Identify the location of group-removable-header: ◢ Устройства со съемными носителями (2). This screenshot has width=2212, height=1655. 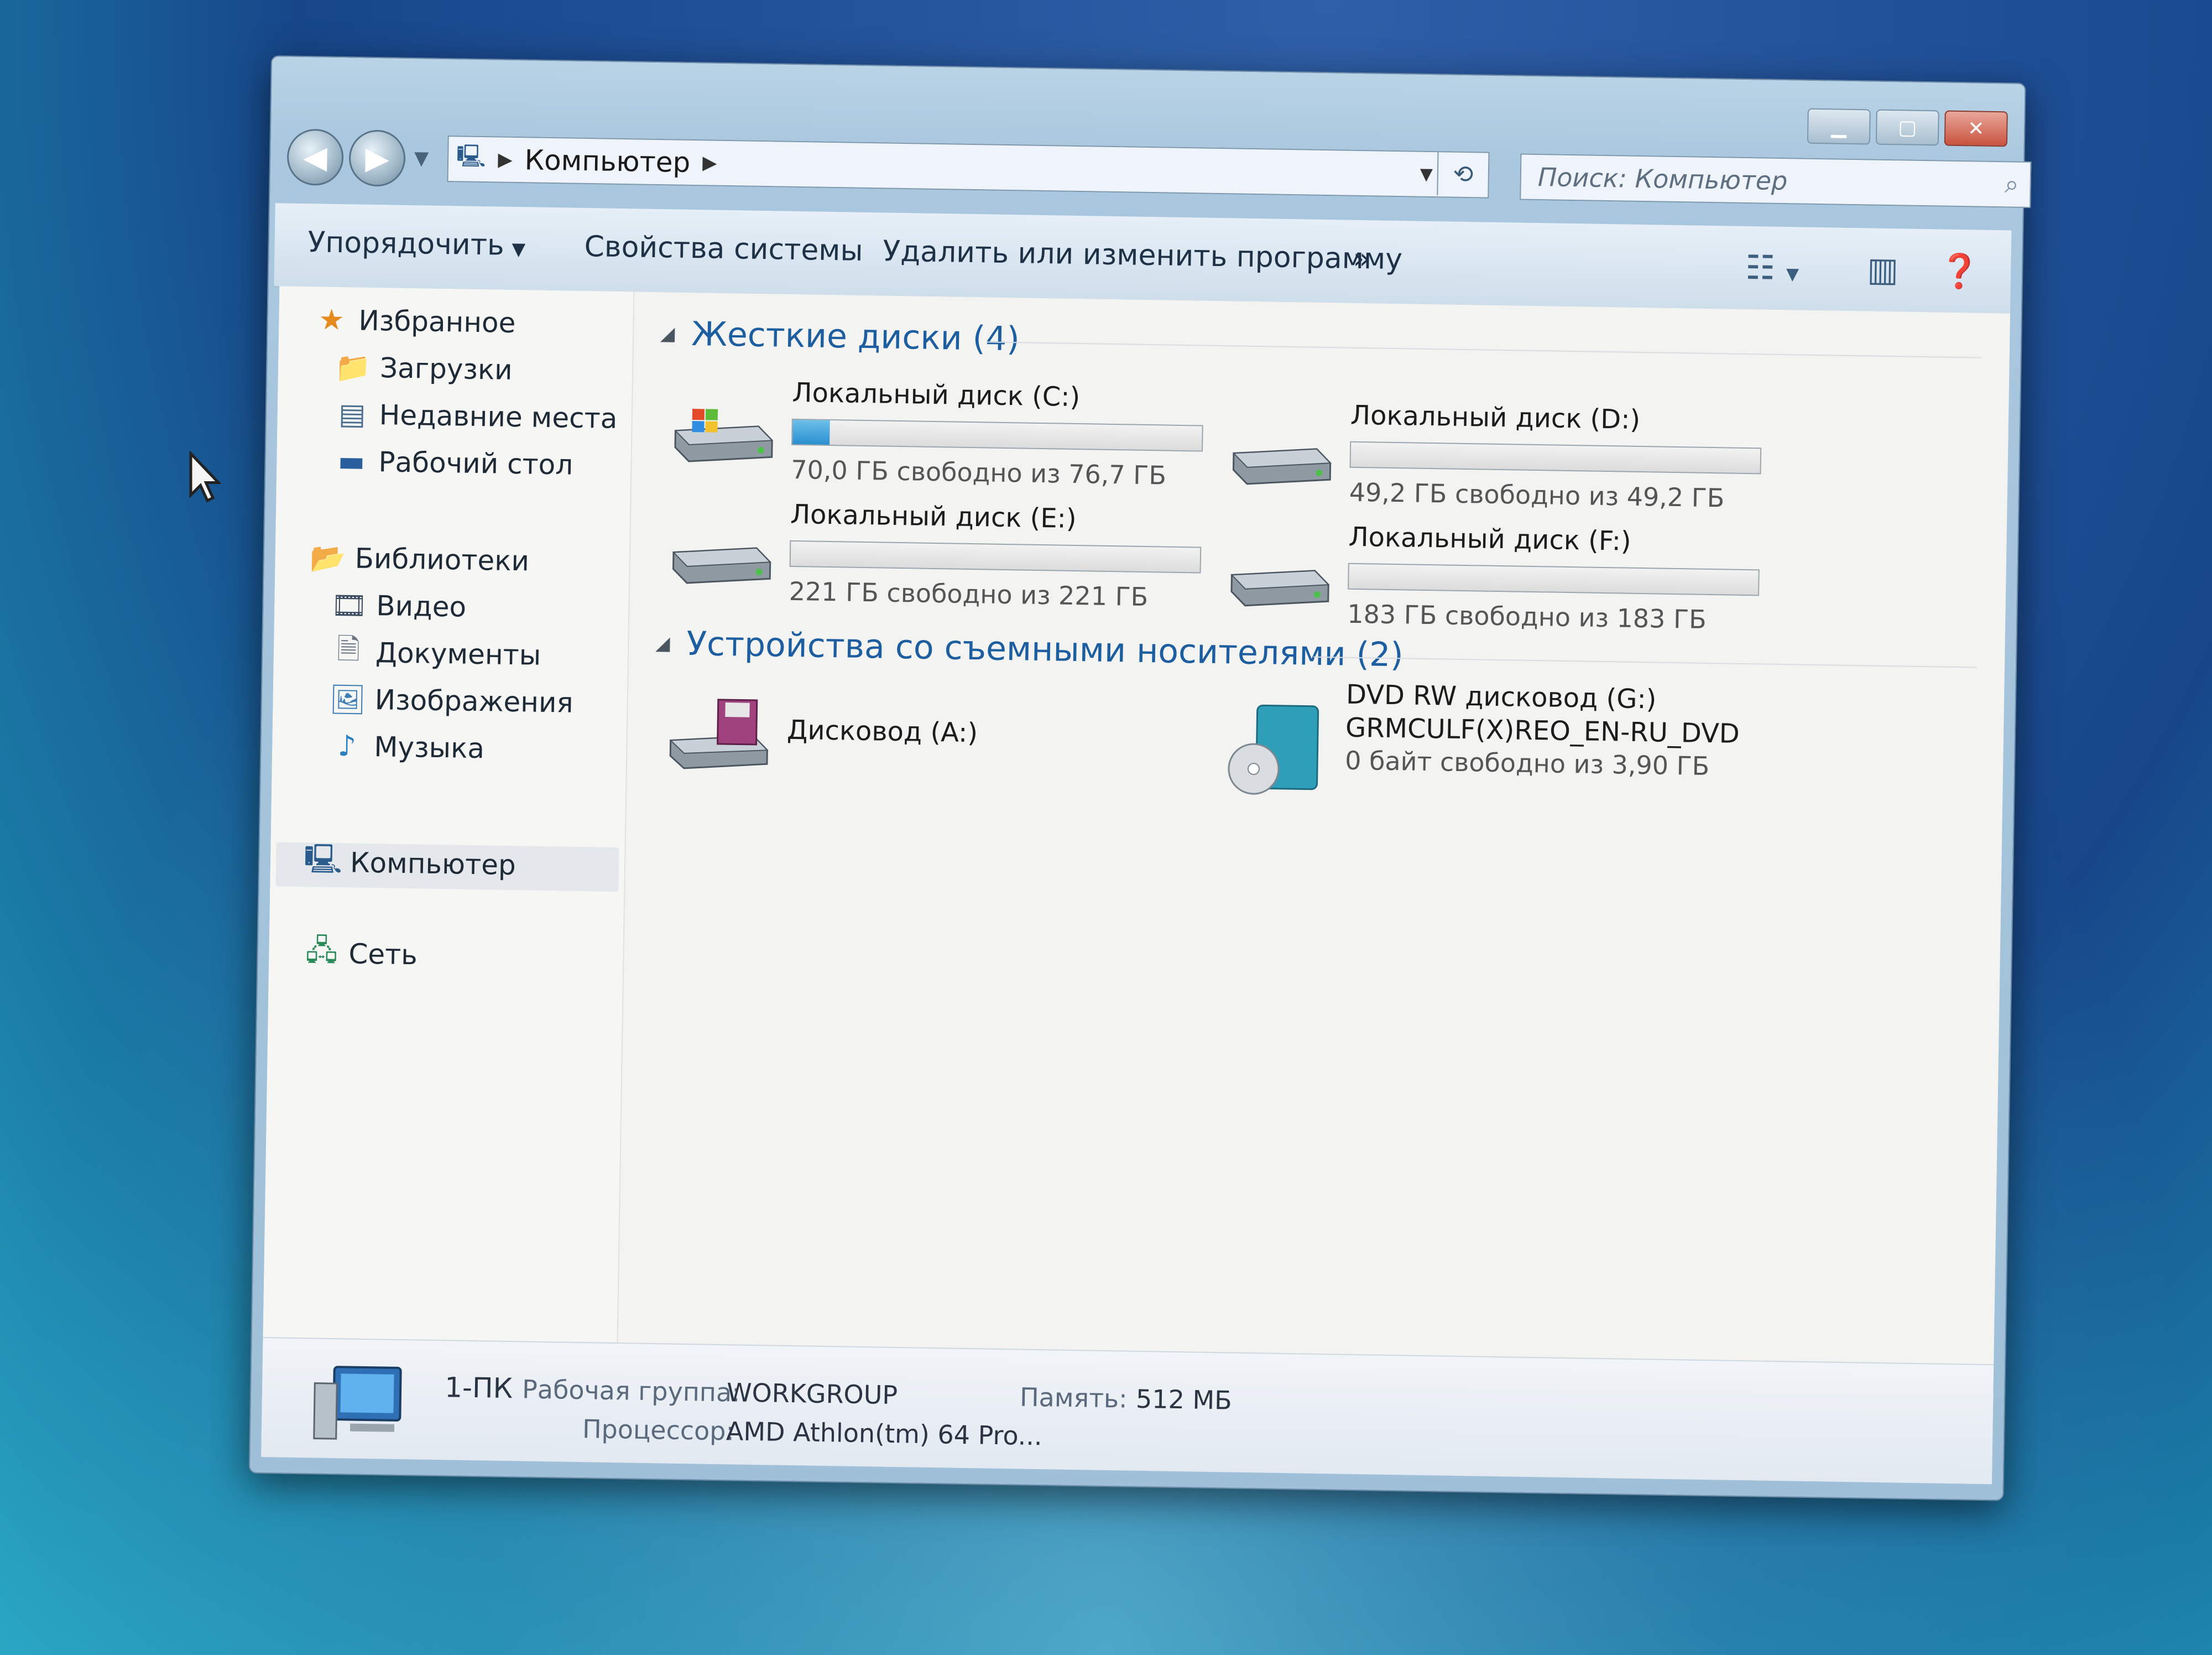
(1030, 649).